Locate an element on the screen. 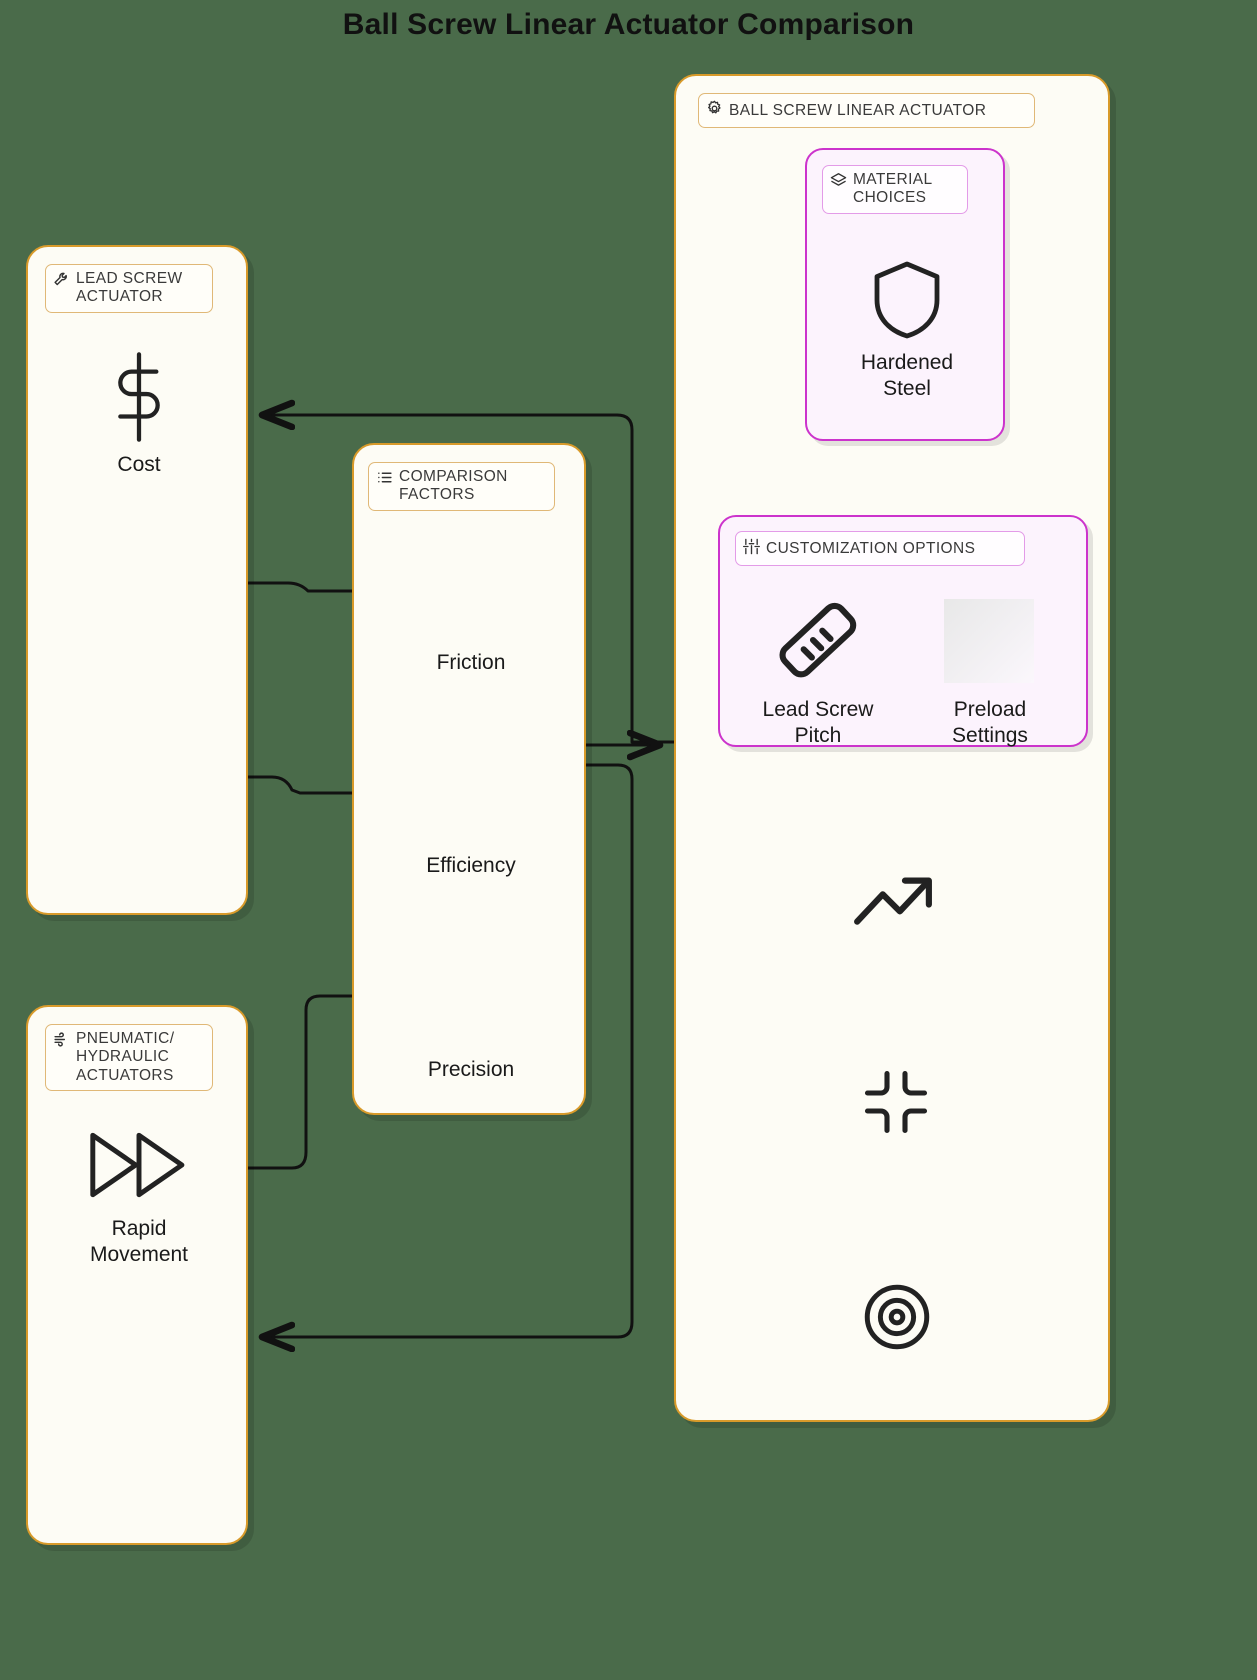  chip-lead-screw-actuator: LEAD SCREW ACTUATOR is located at coordinates (129, 288).